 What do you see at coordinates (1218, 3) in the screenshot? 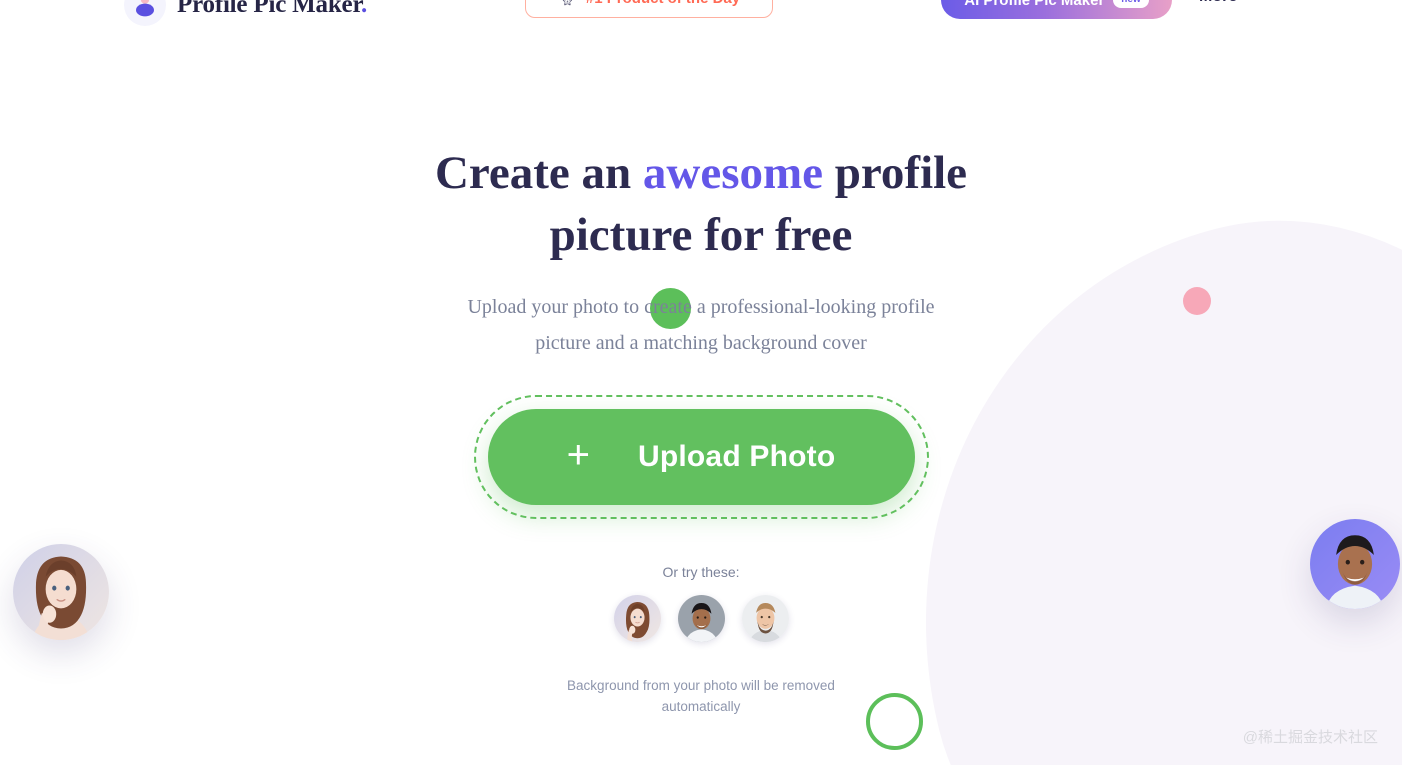
I see `nav-more-label: More` at bounding box center [1218, 3].